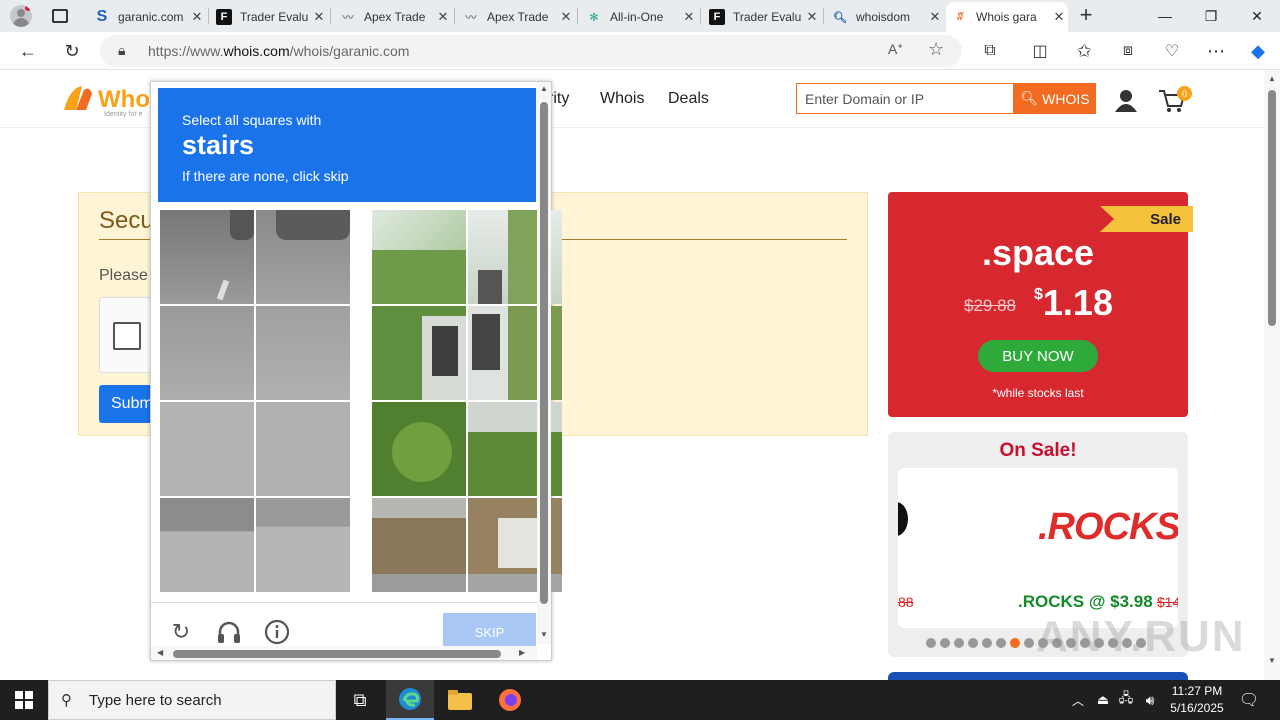 This screenshot has height=720, width=1280. What do you see at coordinates (510, 700) in the screenshot?
I see `firefox-icon` at bounding box center [510, 700].